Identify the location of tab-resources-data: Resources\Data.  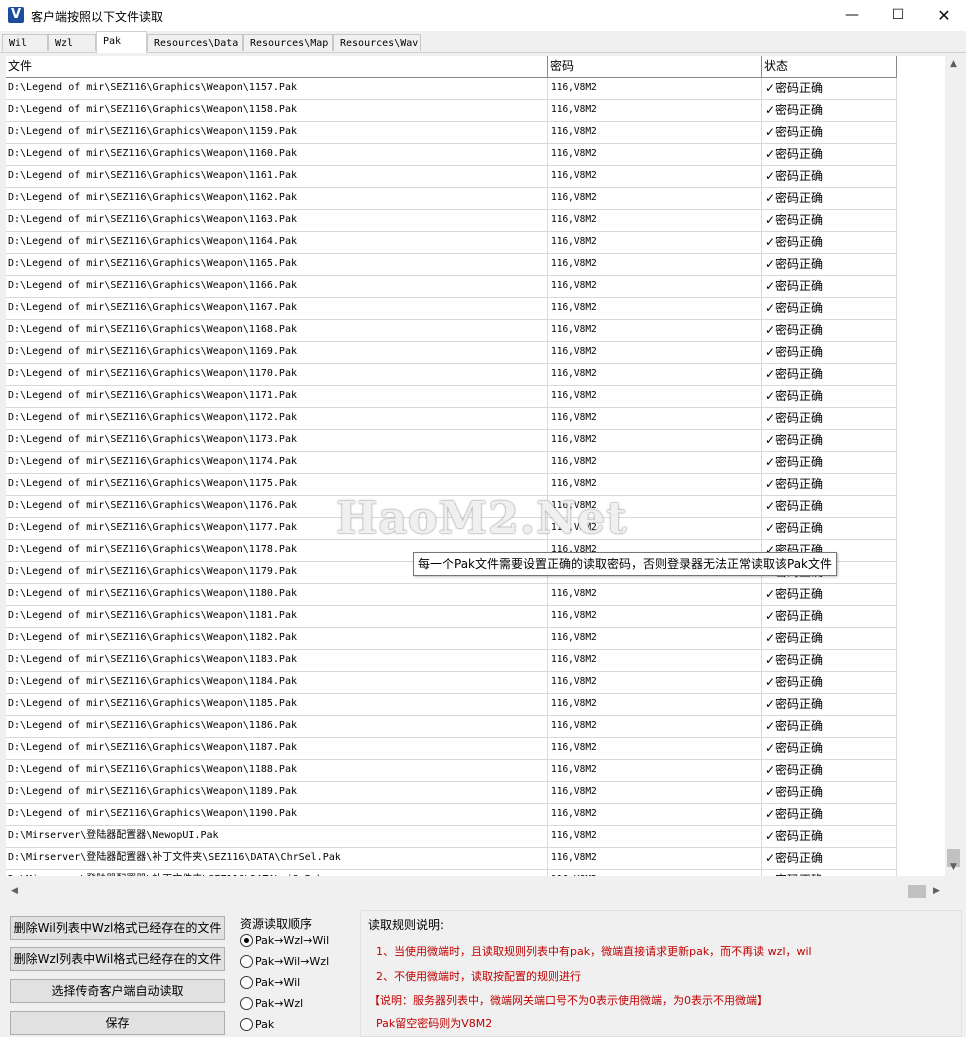
(195, 42).